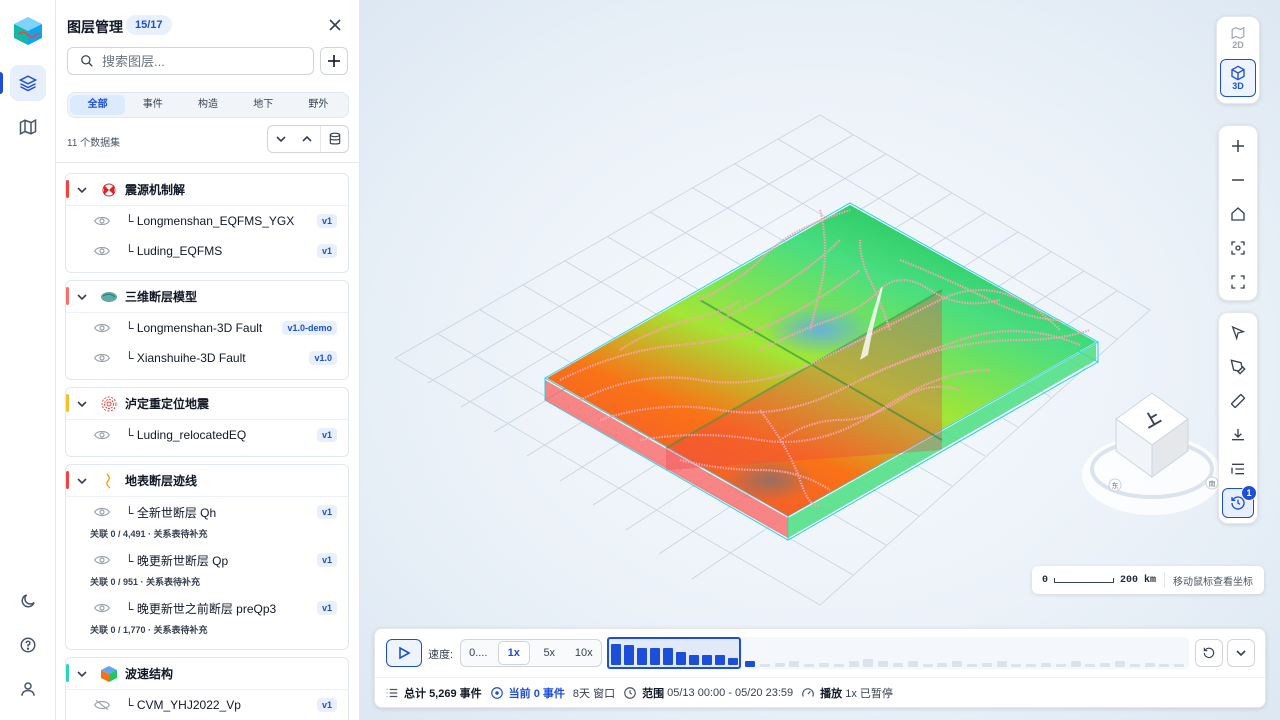 The width and height of the screenshot is (1280, 720). I want to click on tab-all: 全部, so click(98, 105).